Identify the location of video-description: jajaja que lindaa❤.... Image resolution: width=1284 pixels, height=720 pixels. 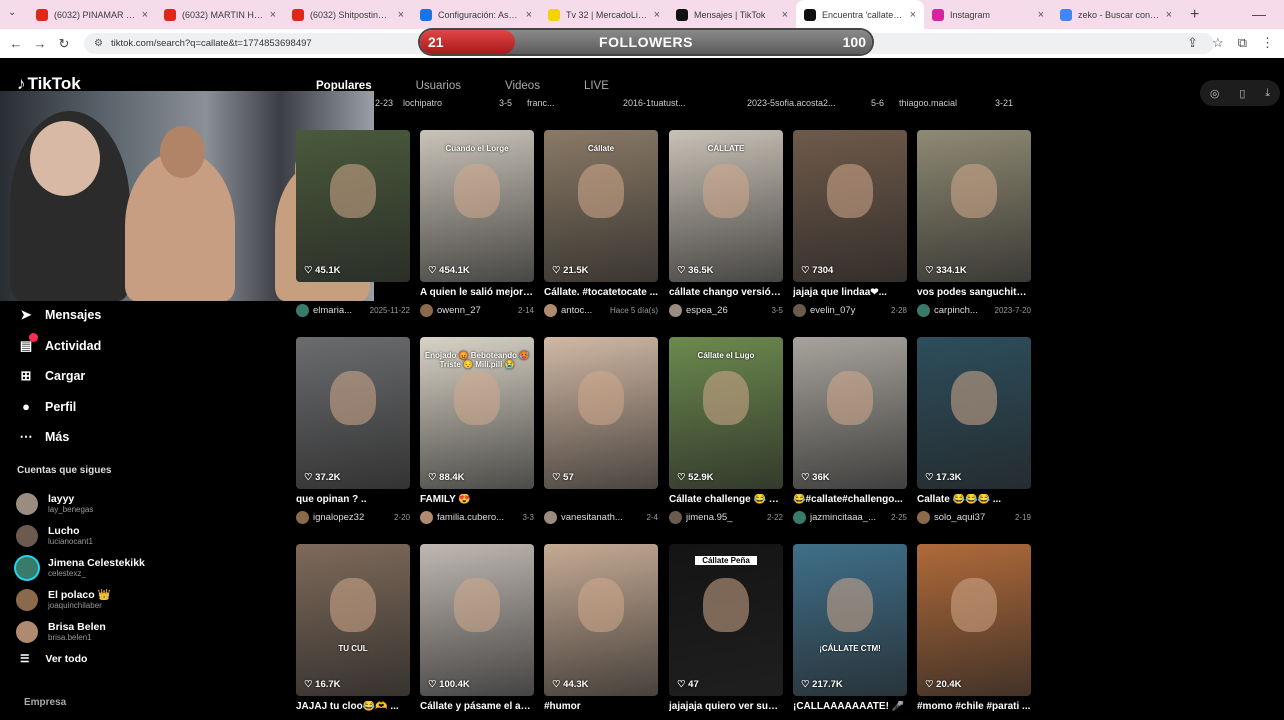
(850, 293).